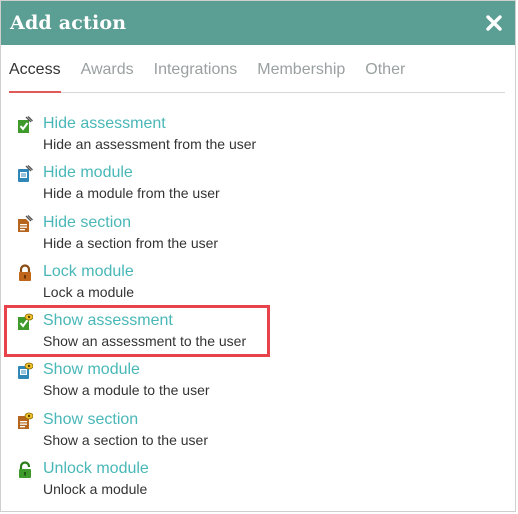 This screenshot has width=518, height=514. What do you see at coordinates (91, 370) in the screenshot?
I see `action-label: Show module` at bounding box center [91, 370].